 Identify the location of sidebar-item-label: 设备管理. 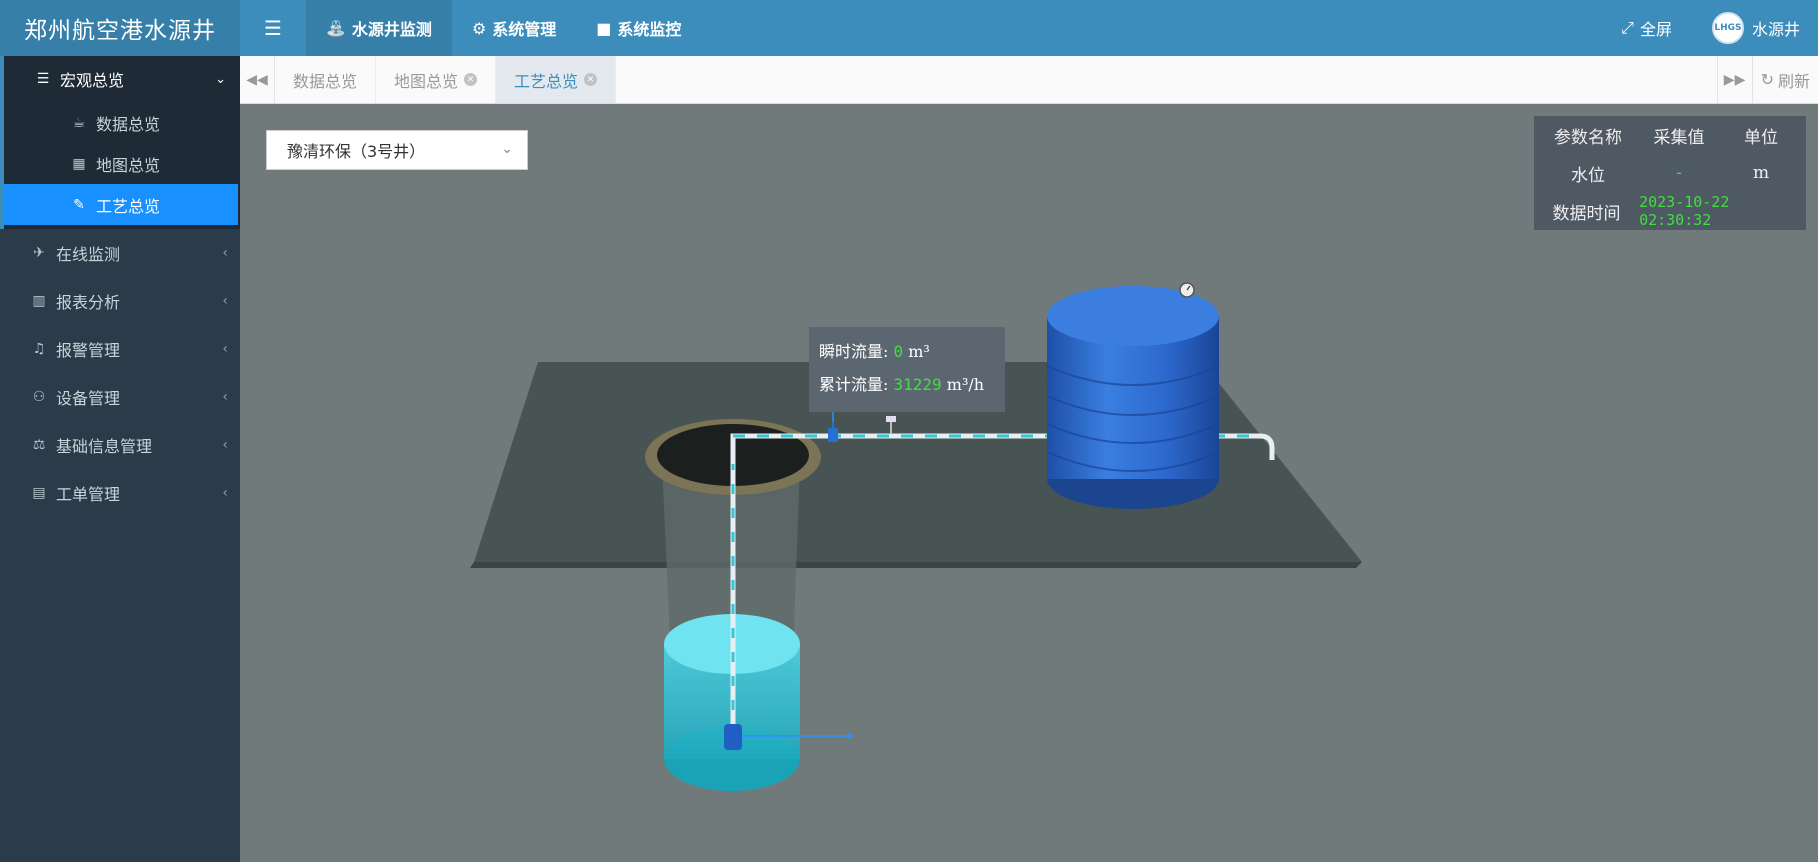
(88, 398).